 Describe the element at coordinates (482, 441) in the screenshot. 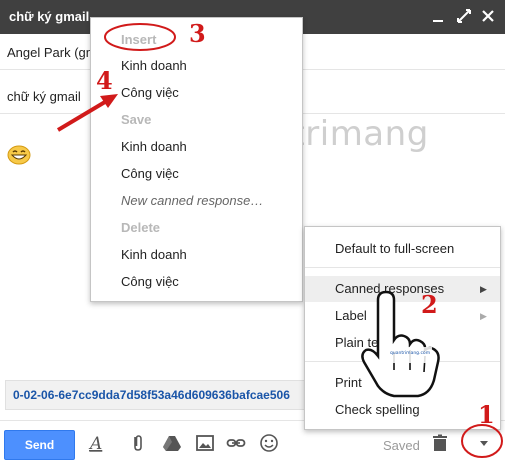

I see `more-options-highlight-circle` at that location.